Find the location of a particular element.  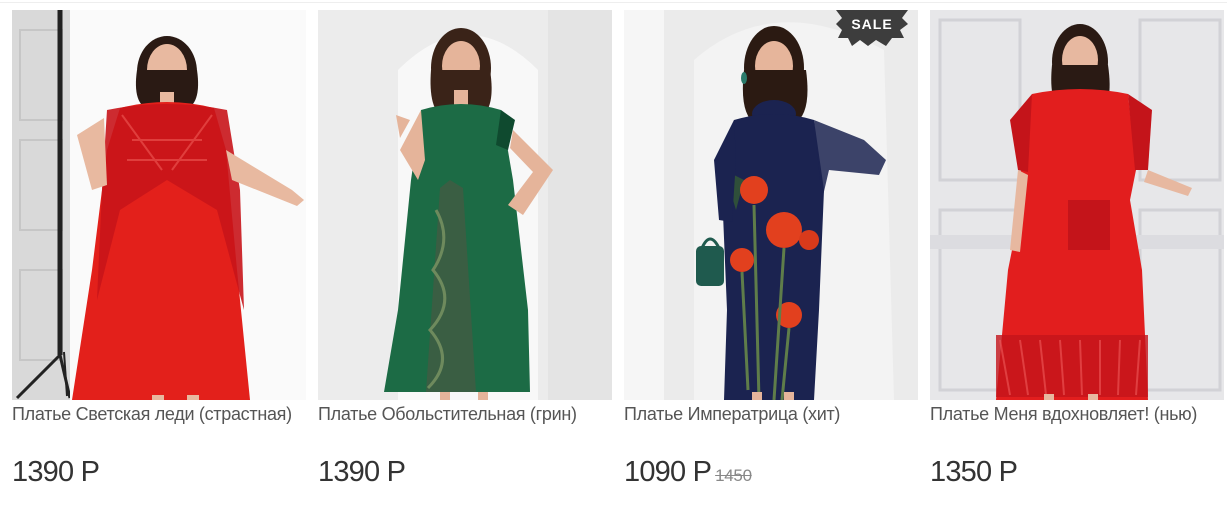

product-name: Платье Императрица (хит) is located at coordinates (771, 414).